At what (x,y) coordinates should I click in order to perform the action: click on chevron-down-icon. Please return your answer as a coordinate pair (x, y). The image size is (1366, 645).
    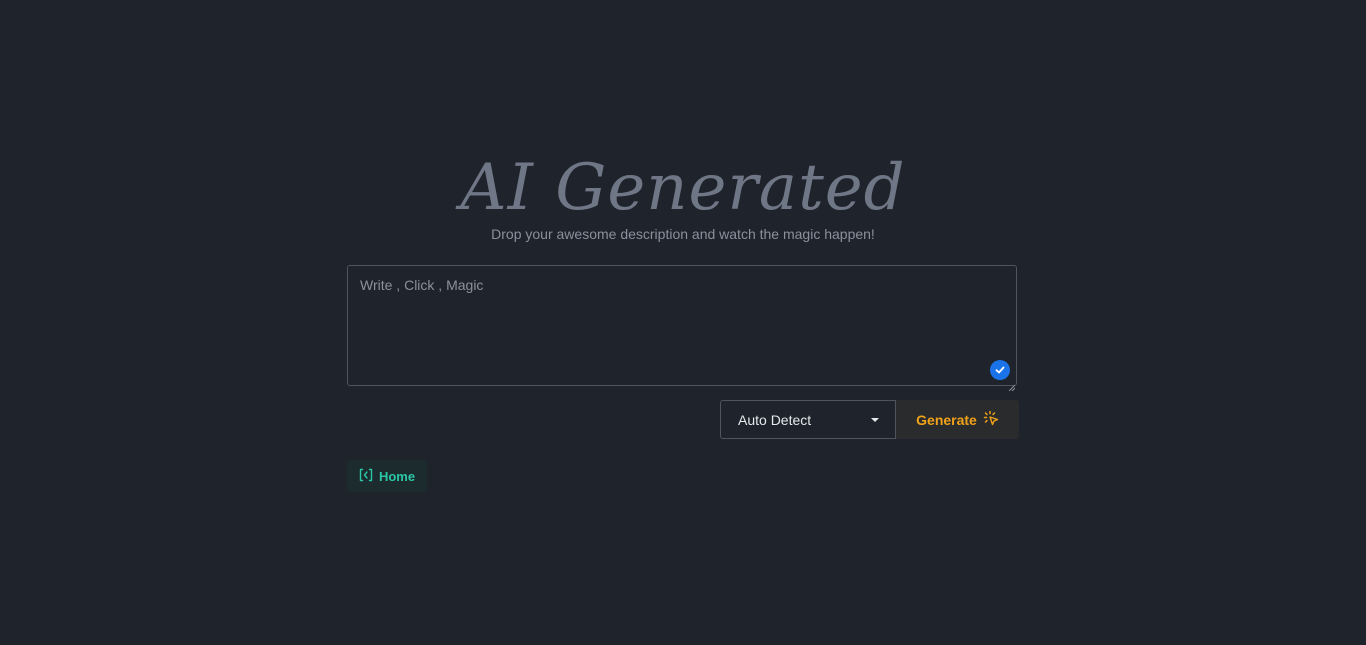
    Looking at the image, I should click on (875, 419).